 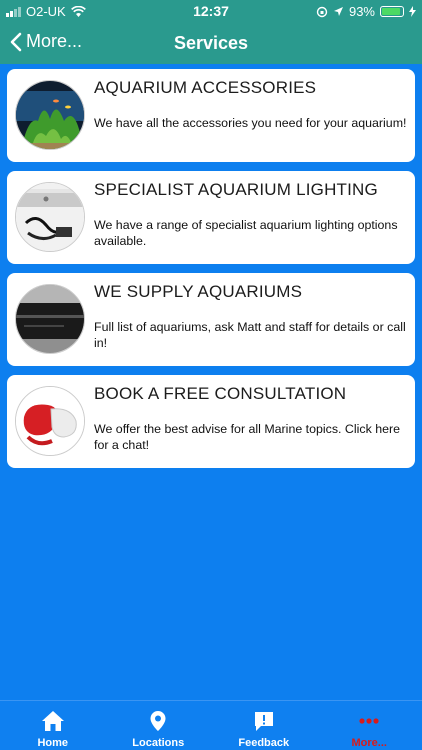 What do you see at coordinates (50, 421) in the screenshot?
I see `consultation-image` at bounding box center [50, 421].